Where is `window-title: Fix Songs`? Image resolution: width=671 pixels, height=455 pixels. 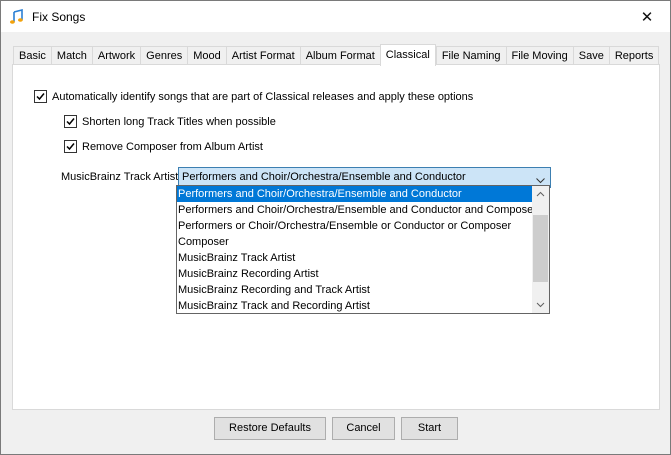 window-title: Fix Songs is located at coordinates (59, 17).